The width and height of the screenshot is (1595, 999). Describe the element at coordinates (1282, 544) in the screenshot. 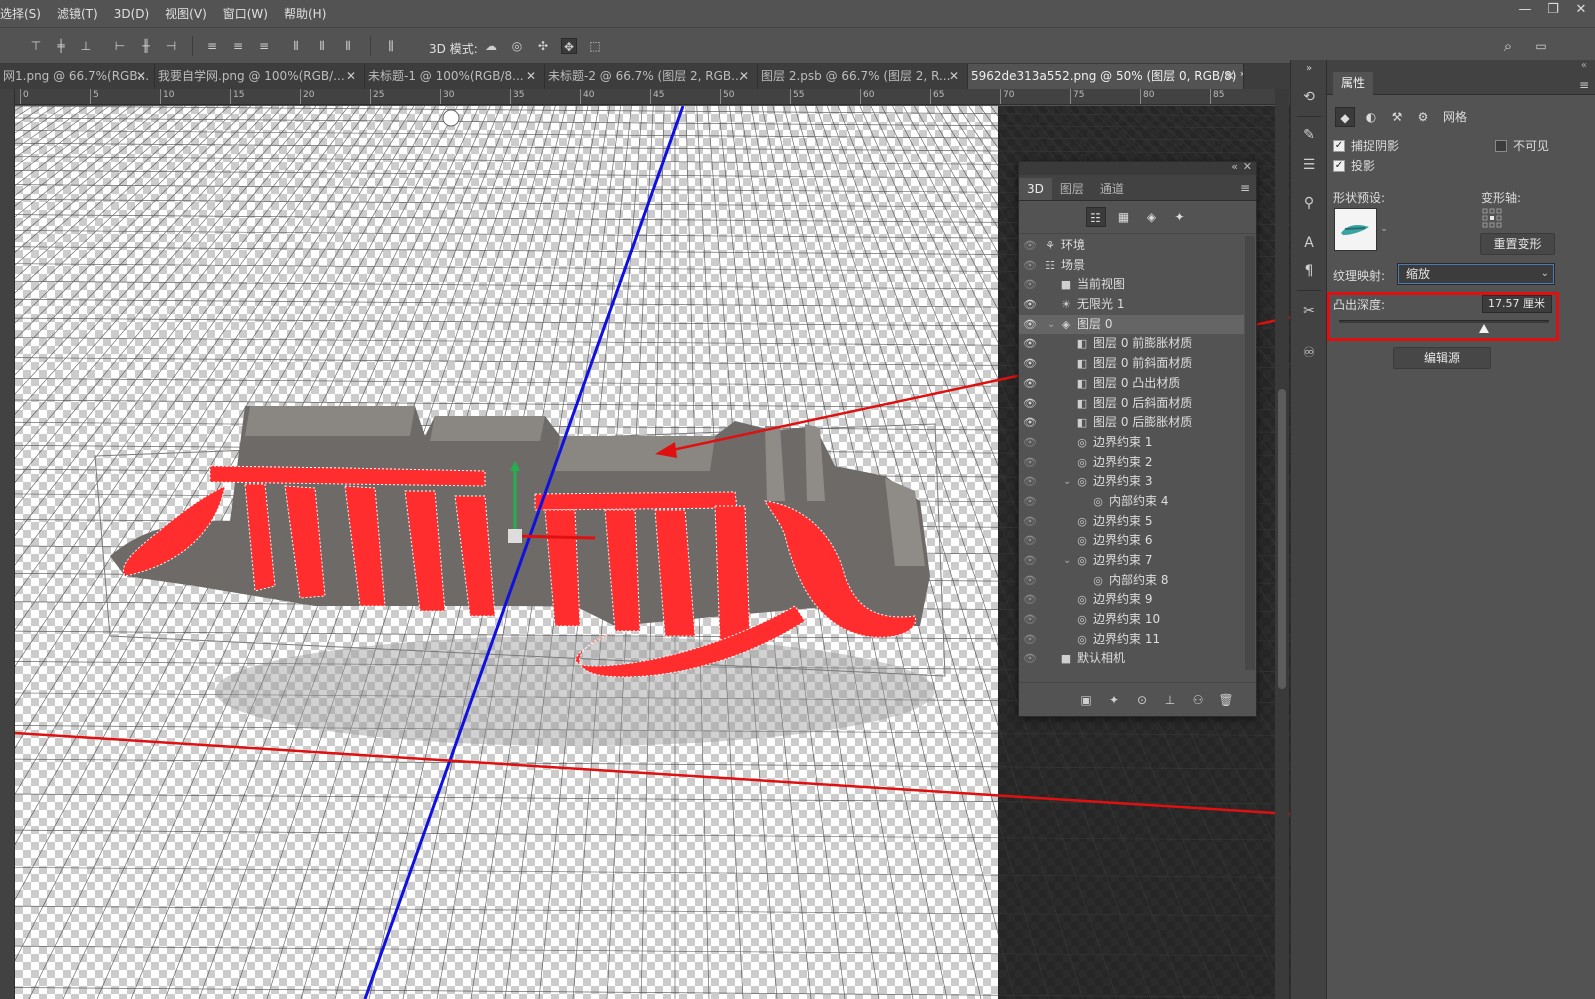

I see `canvas-scrollbar` at that location.